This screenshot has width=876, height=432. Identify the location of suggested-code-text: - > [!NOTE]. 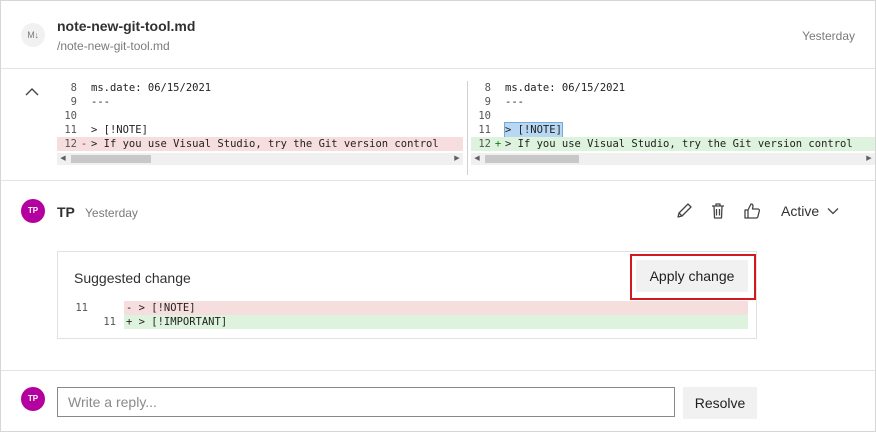
(436, 308).